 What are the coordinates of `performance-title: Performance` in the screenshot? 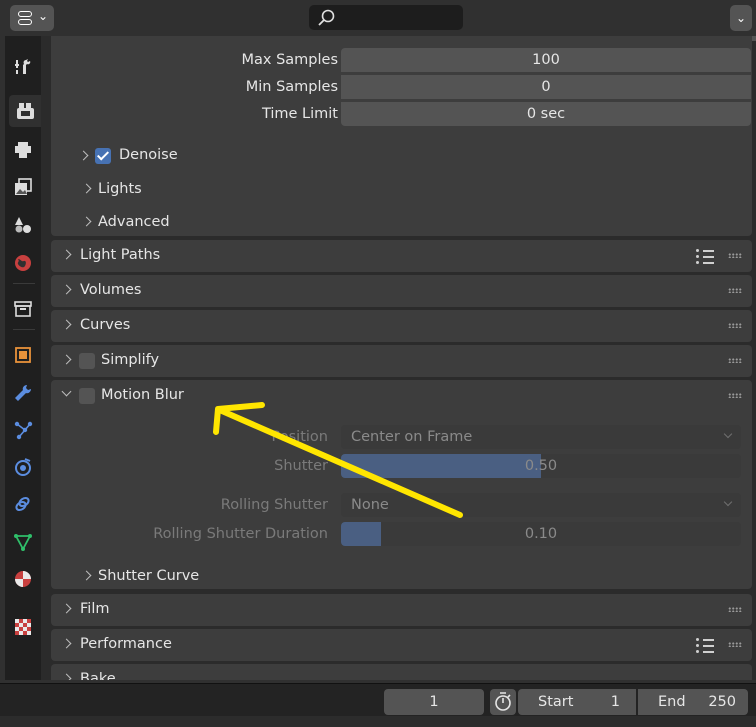 It's located at (126, 644).